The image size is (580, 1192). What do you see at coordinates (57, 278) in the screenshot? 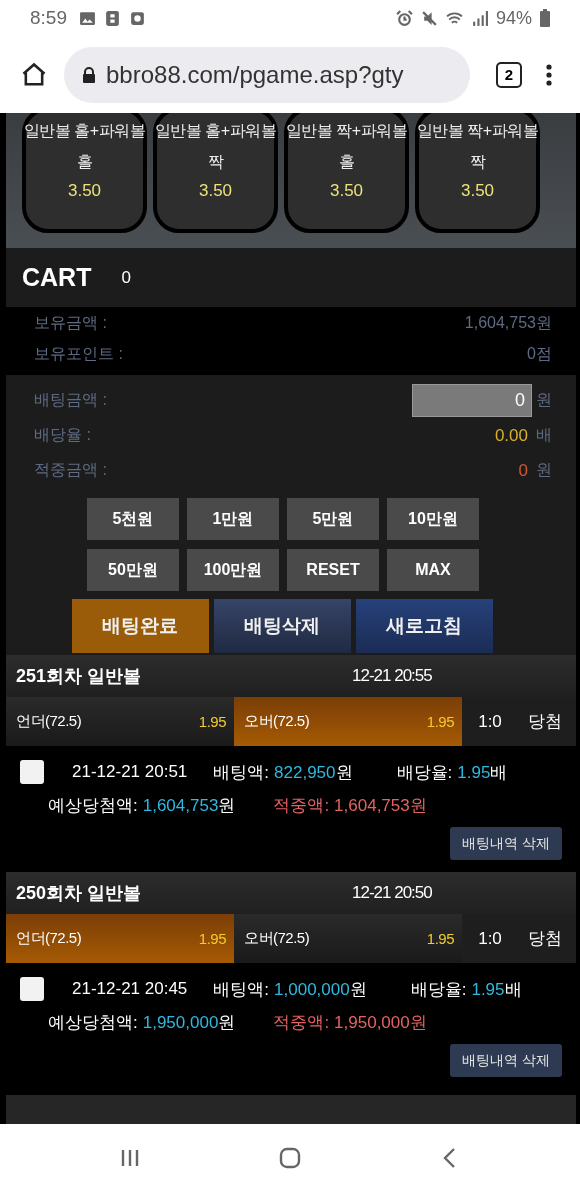
I see `cart-title: CART` at bounding box center [57, 278].